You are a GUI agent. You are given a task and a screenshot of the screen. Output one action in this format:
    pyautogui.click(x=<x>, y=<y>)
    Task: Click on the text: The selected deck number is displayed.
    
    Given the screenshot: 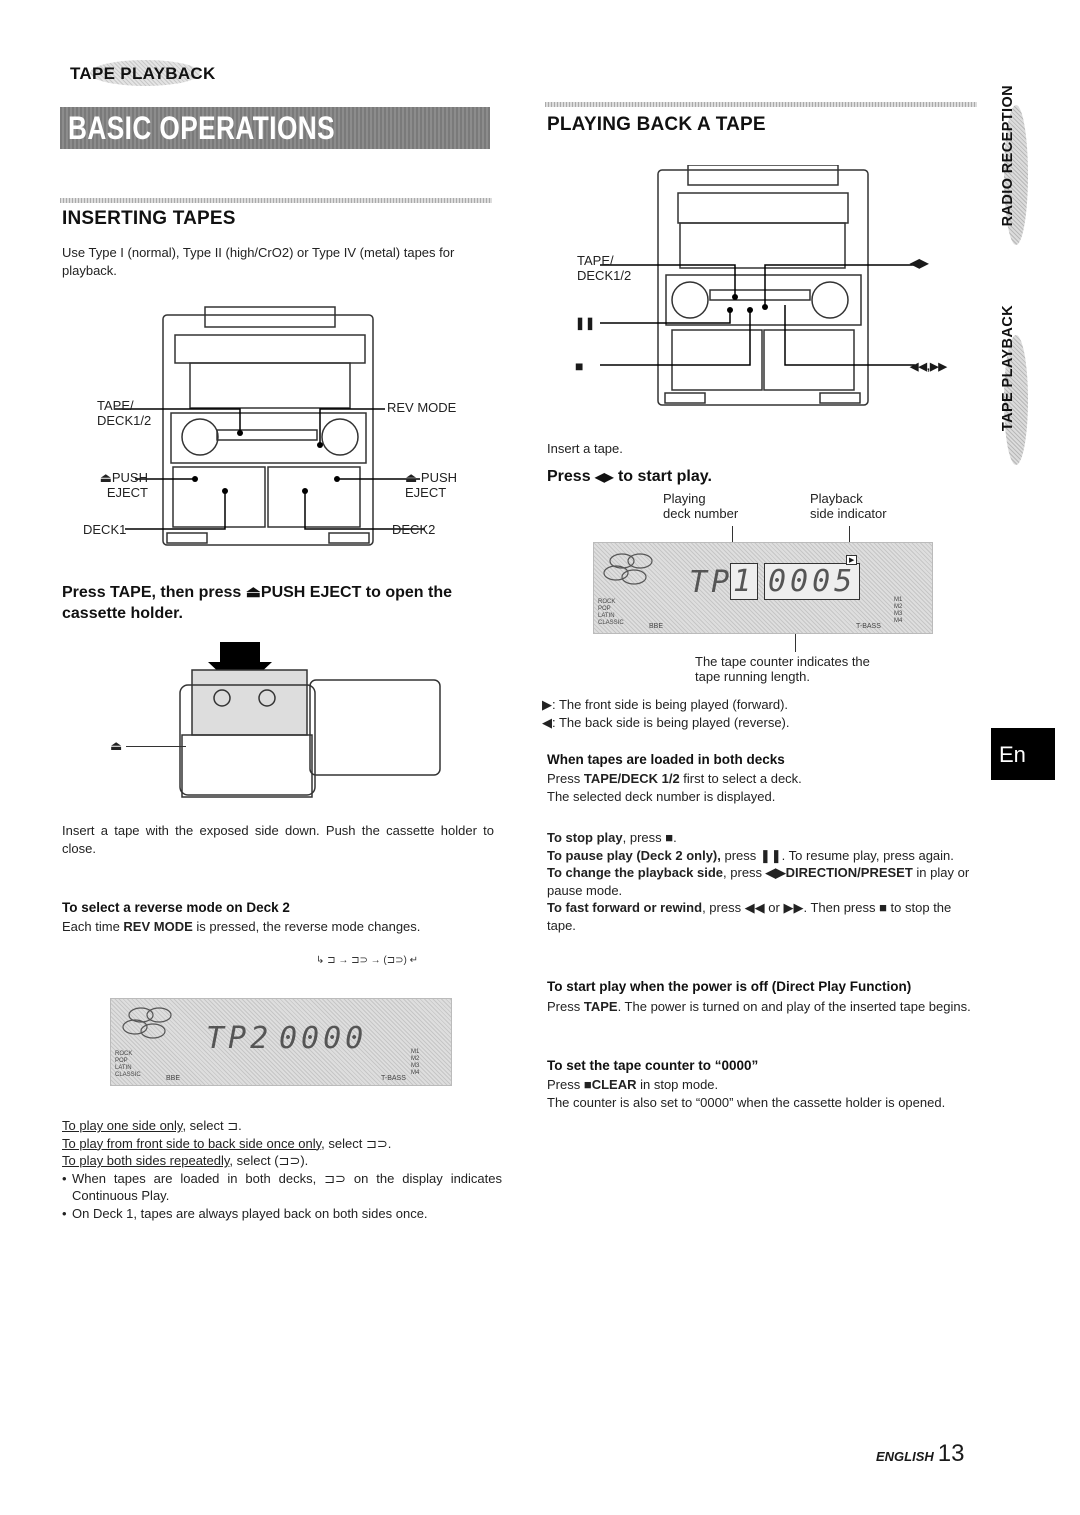 What is the action you would take?
    pyautogui.click(x=661, y=796)
    